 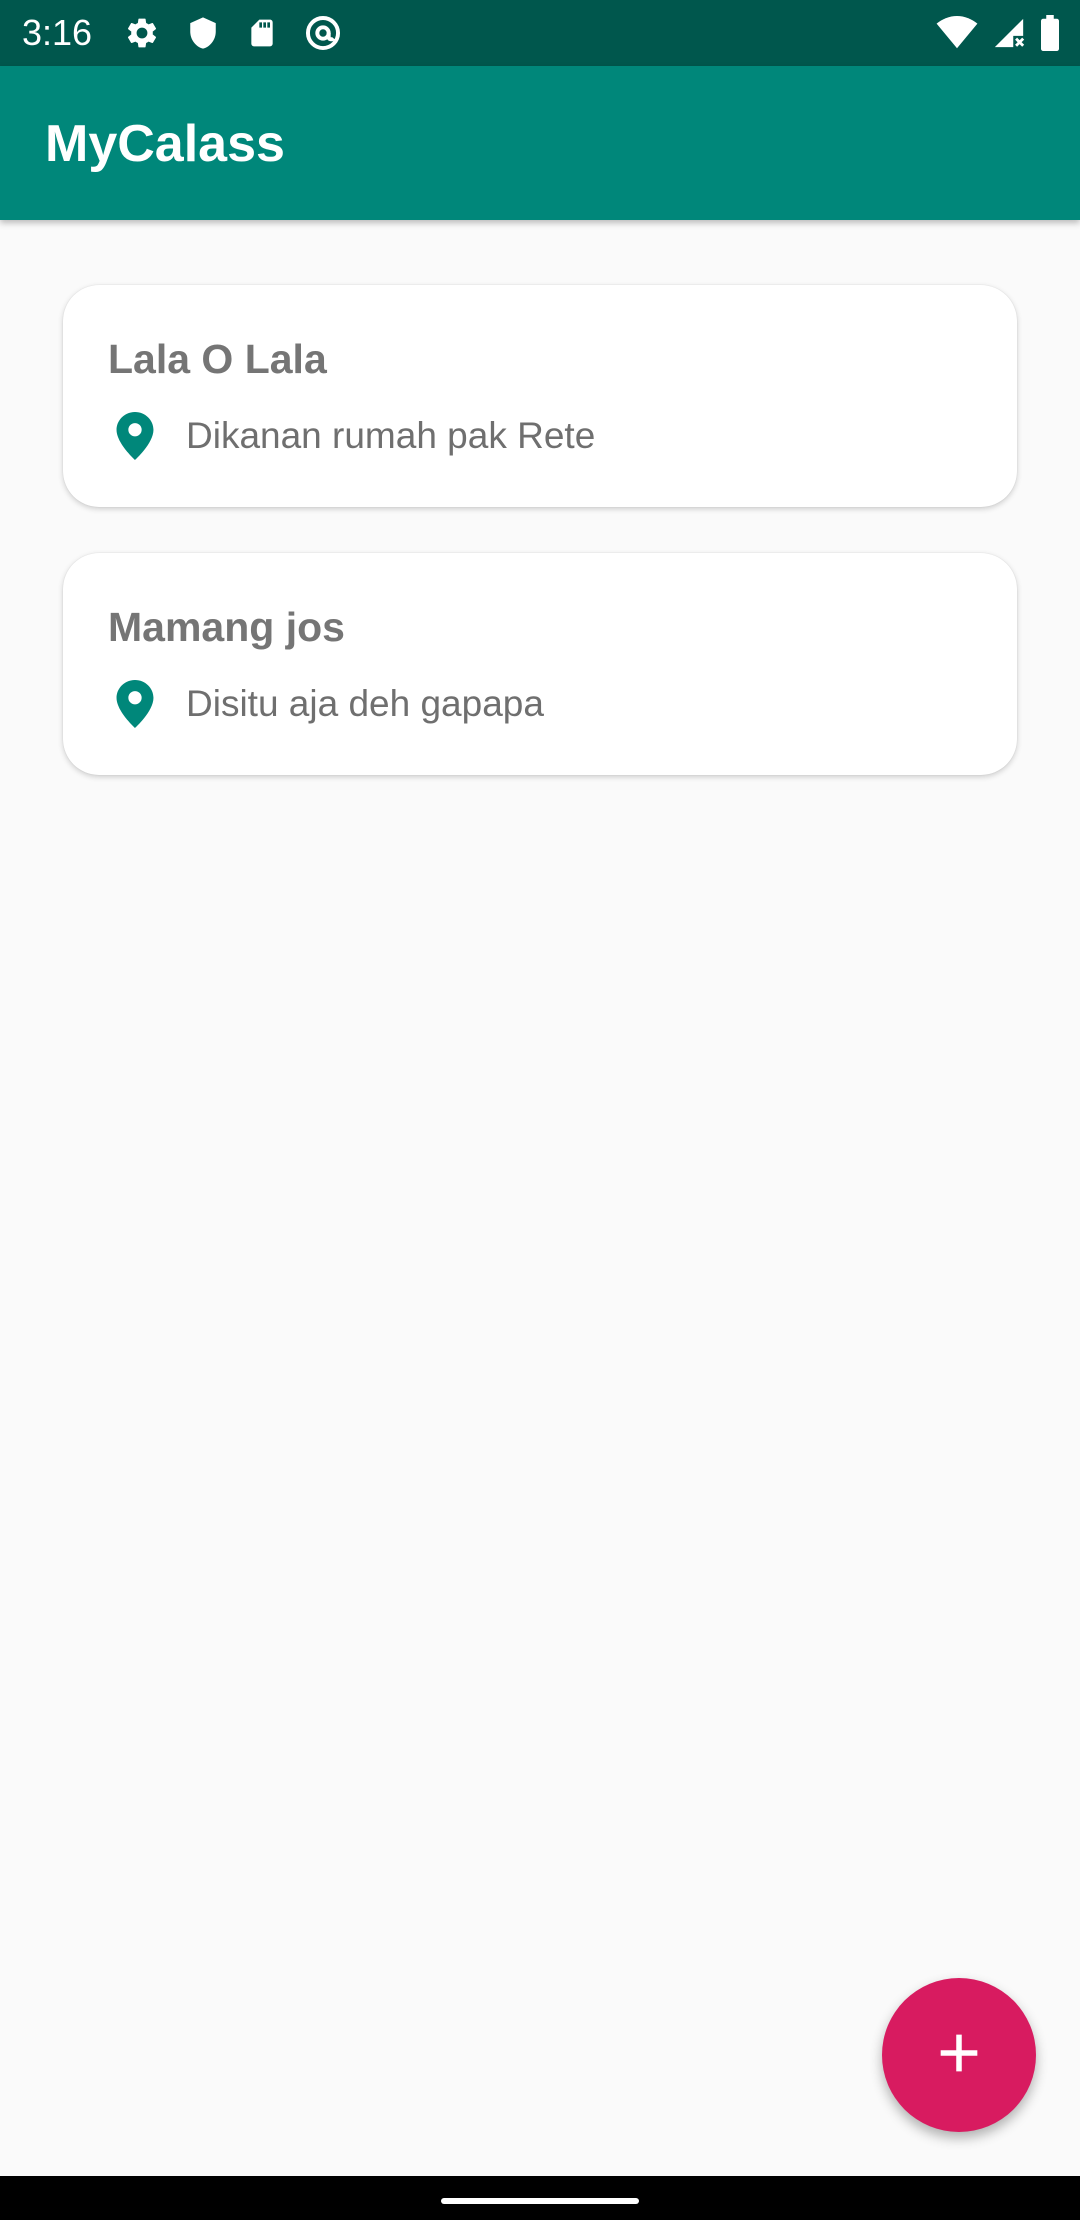 I want to click on battery-icon, so click(x=1050, y=33).